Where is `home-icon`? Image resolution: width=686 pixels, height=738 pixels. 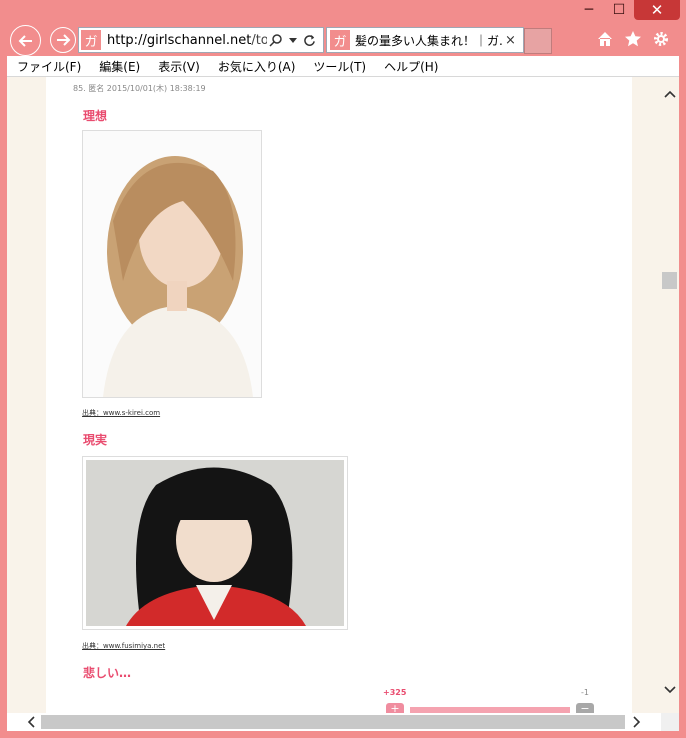
home-icon is located at coordinates (605, 39).